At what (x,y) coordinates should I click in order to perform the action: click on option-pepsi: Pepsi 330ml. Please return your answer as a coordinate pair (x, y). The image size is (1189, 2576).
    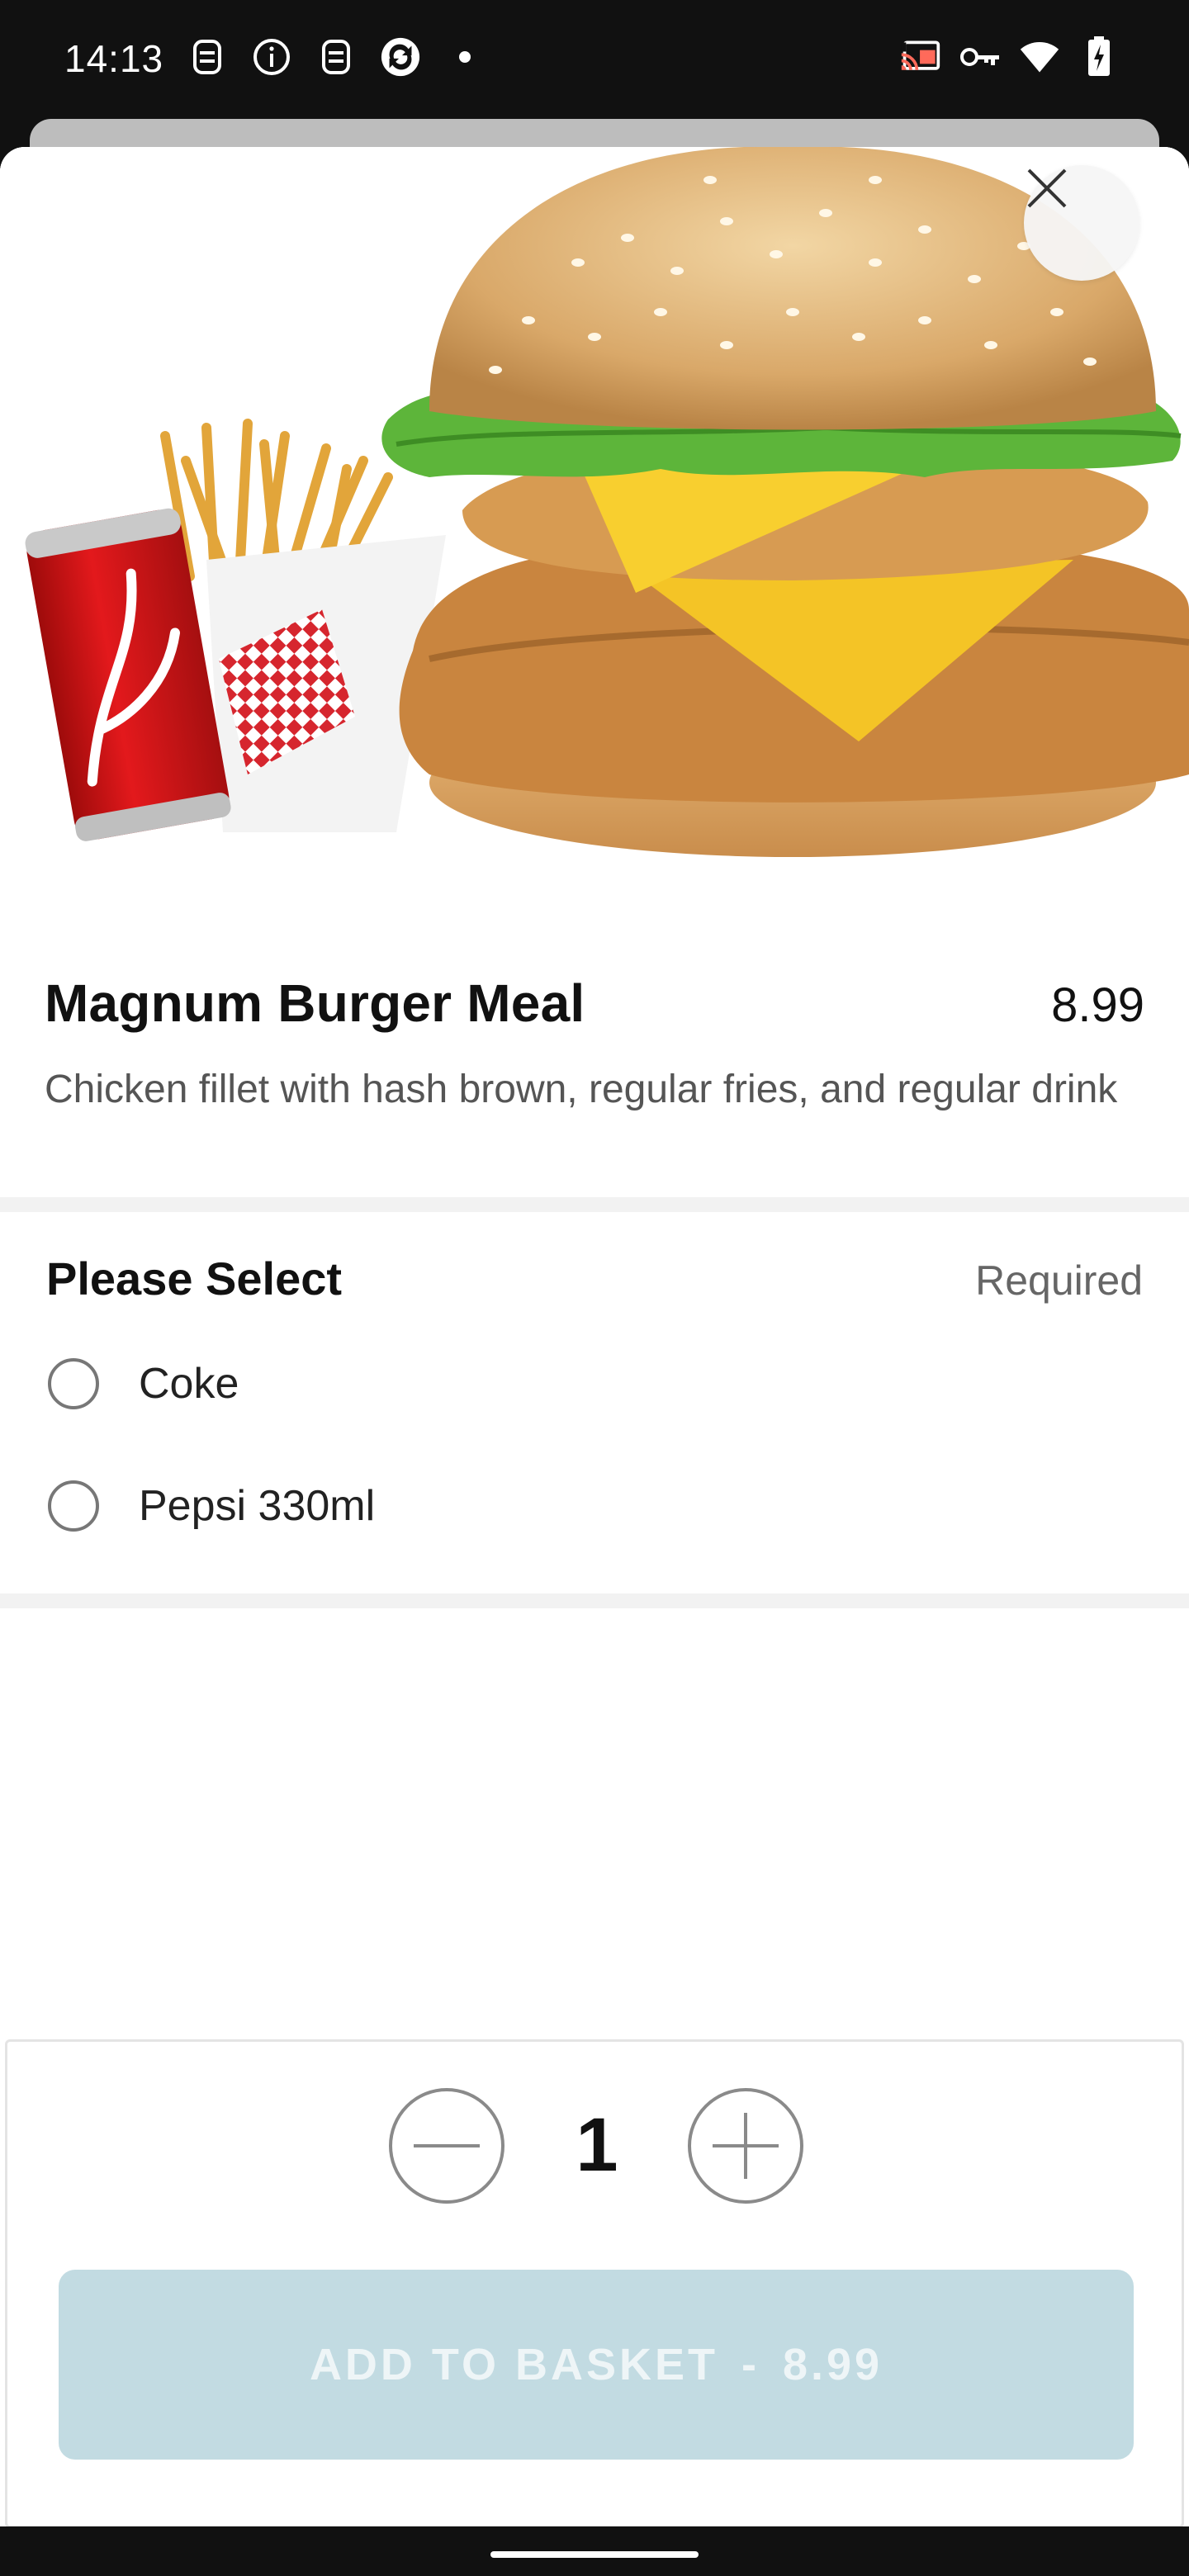
    Looking at the image, I should click on (593, 1506).